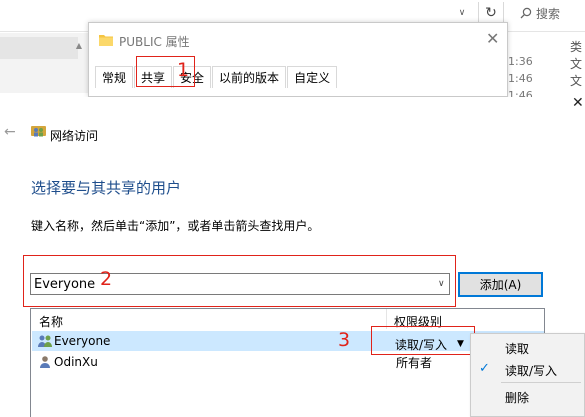 The height and width of the screenshot is (417, 585). What do you see at coordinates (421, 344) in the screenshot?
I see `permission-dropdown: 读取/写入` at bounding box center [421, 344].